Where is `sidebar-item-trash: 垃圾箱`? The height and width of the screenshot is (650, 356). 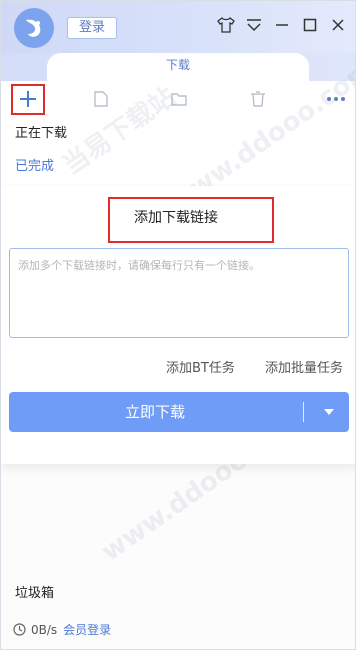
sidebar-item-trash: 垃圾箱 is located at coordinates (34, 591).